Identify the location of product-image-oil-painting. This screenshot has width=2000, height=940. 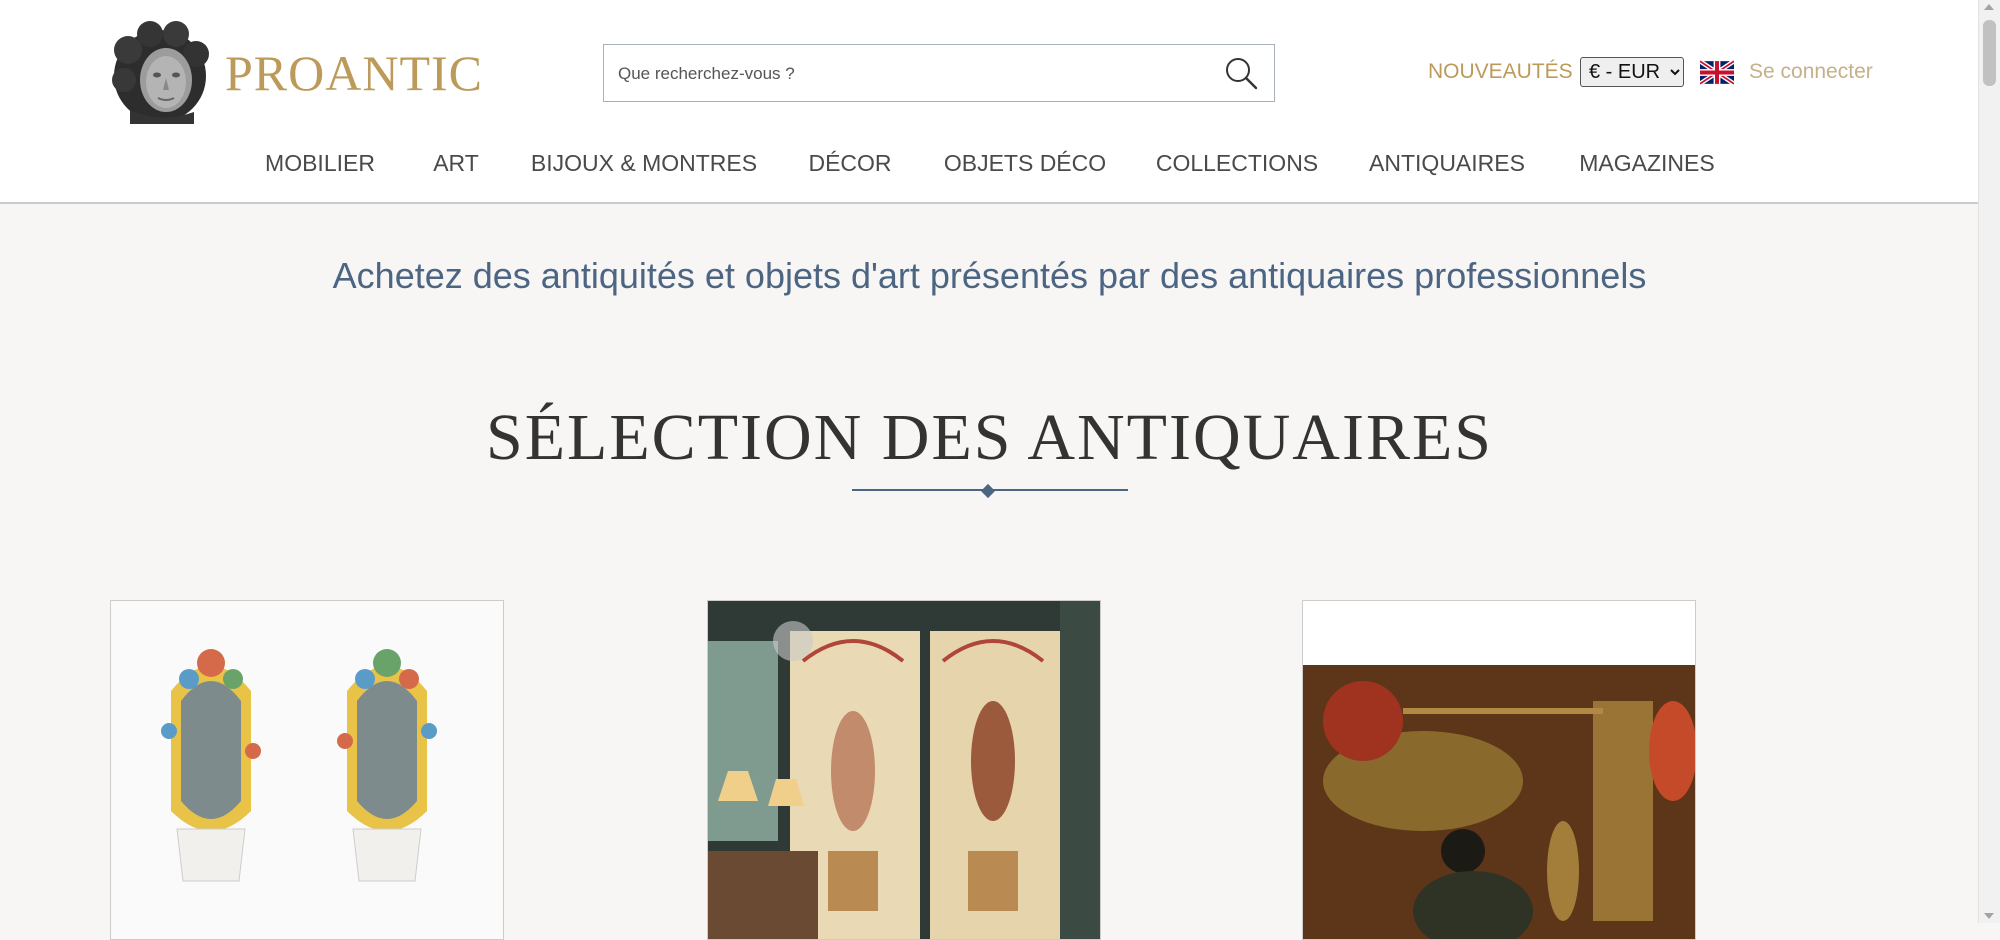
(1499, 770).